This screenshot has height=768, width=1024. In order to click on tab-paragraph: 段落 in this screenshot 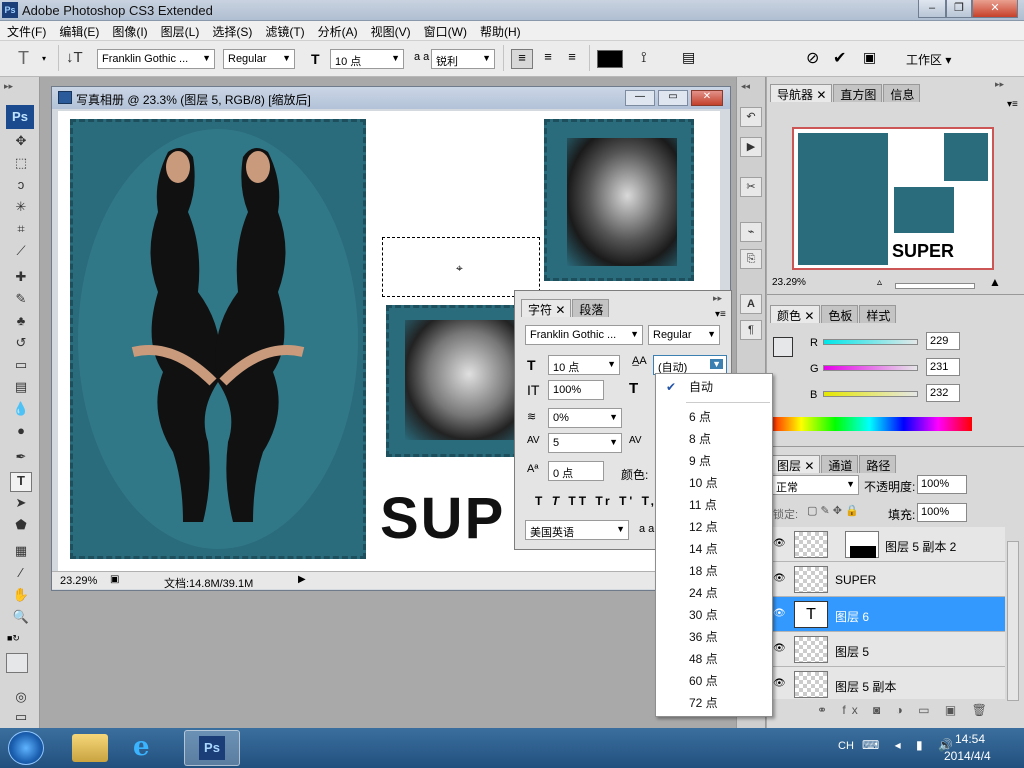, I will do `click(591, 308)`.